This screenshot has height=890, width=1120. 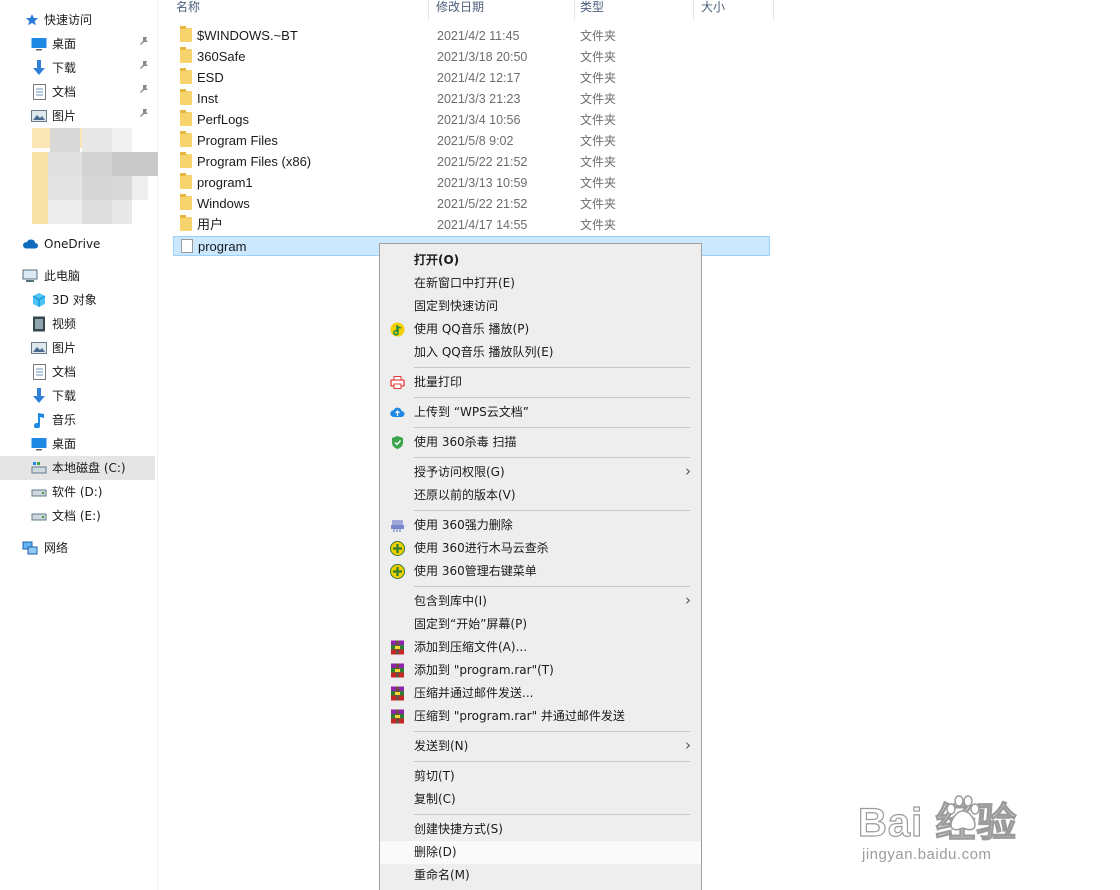 I want to click on sidebar-quick-item-label: 下载, so click(x=64, y=68).